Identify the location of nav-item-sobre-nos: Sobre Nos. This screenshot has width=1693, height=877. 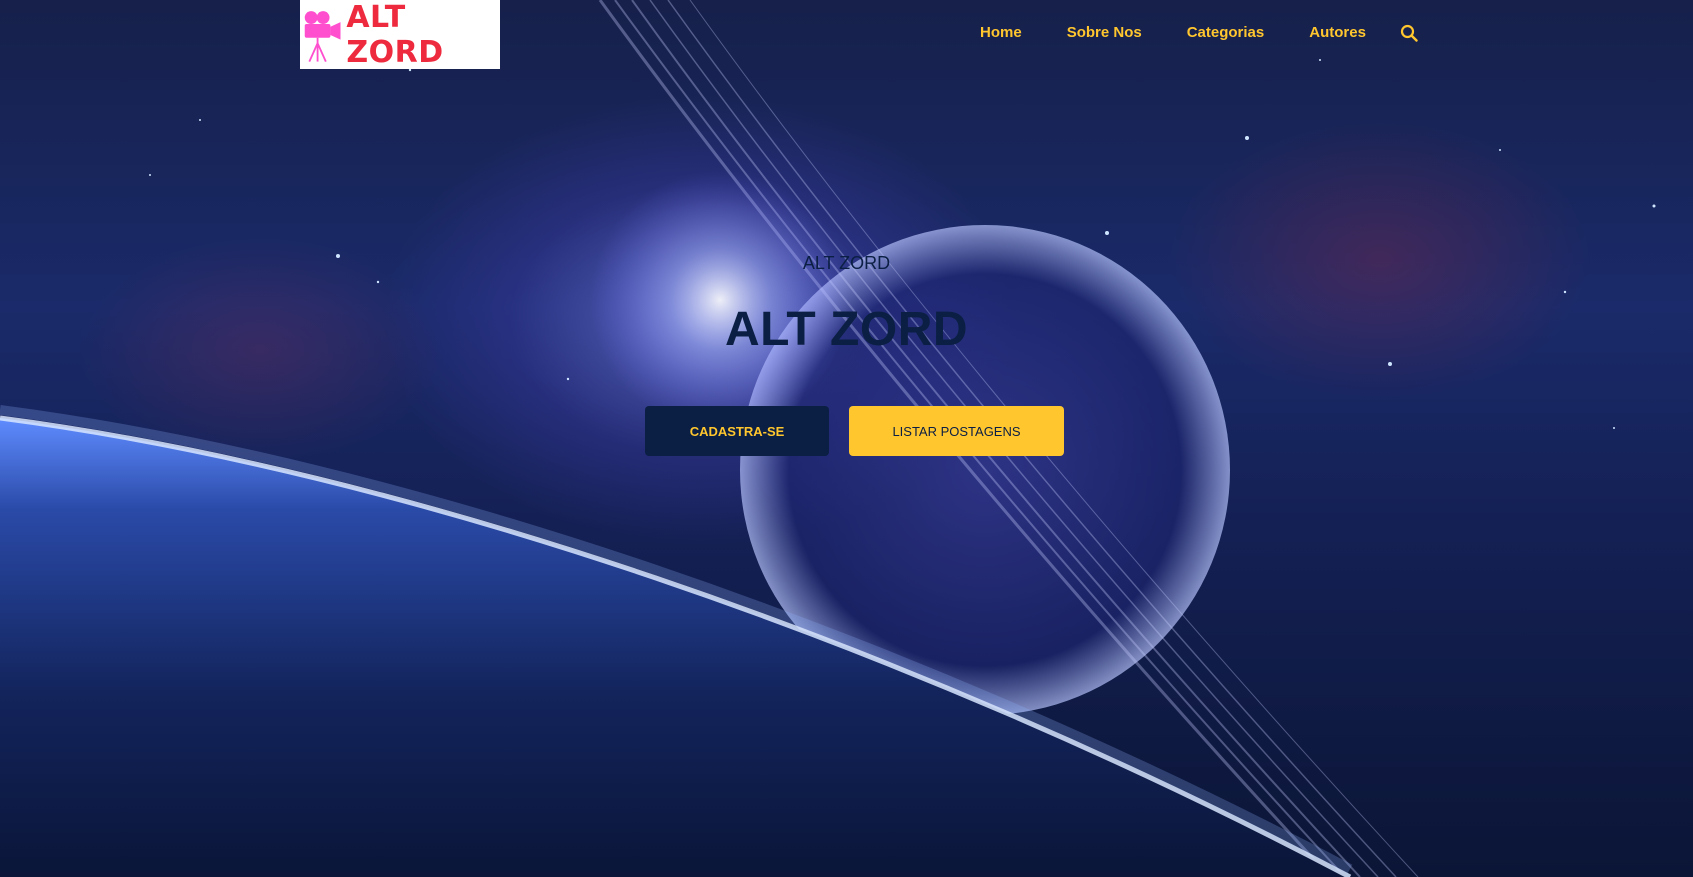
(1104, 33).